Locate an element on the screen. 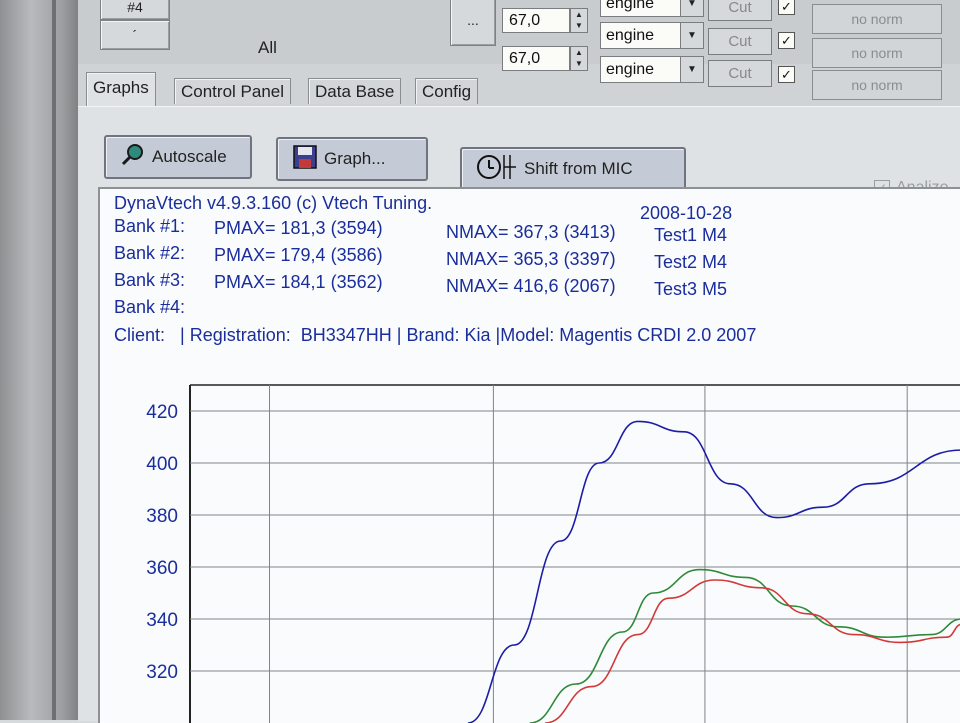  y-tick-label: 420 is located at coordinates (162, 412).